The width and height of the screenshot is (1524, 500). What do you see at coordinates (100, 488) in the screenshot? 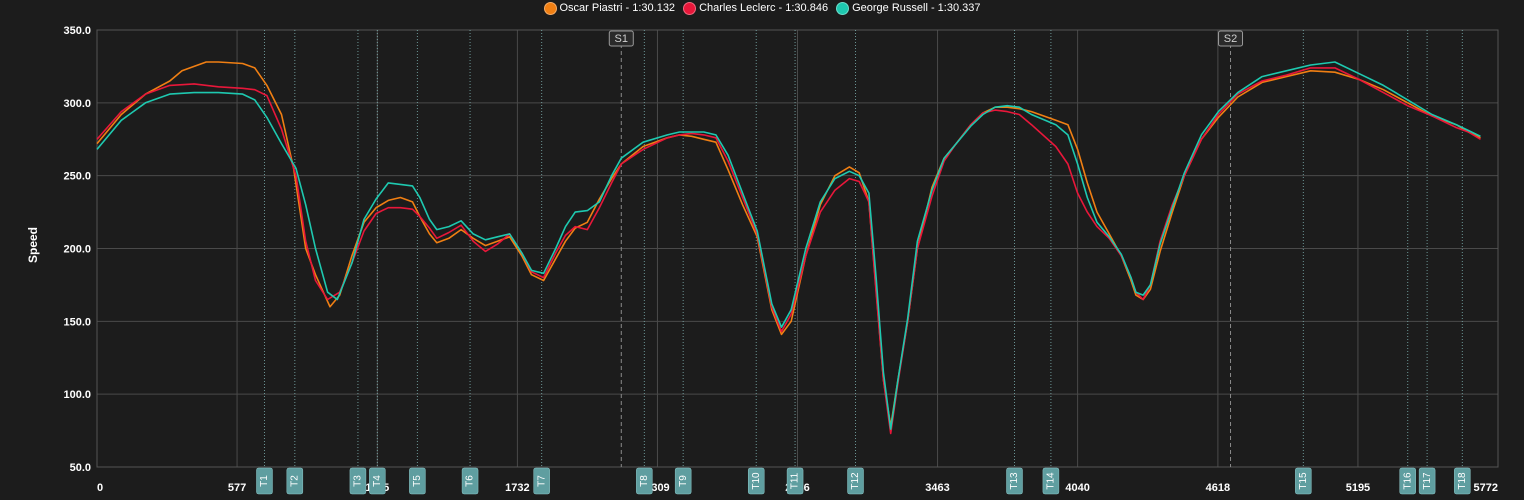
I see `x-tick-label: 0` at bounding box center [100, 488].